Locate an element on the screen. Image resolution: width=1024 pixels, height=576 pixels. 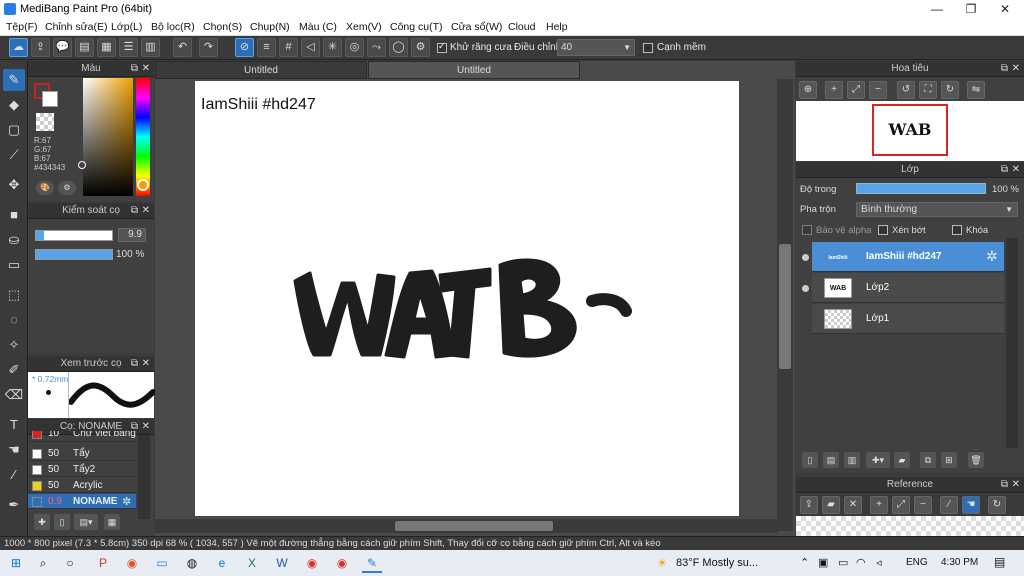
brush-size-slider is located at coordinates (74, 235).